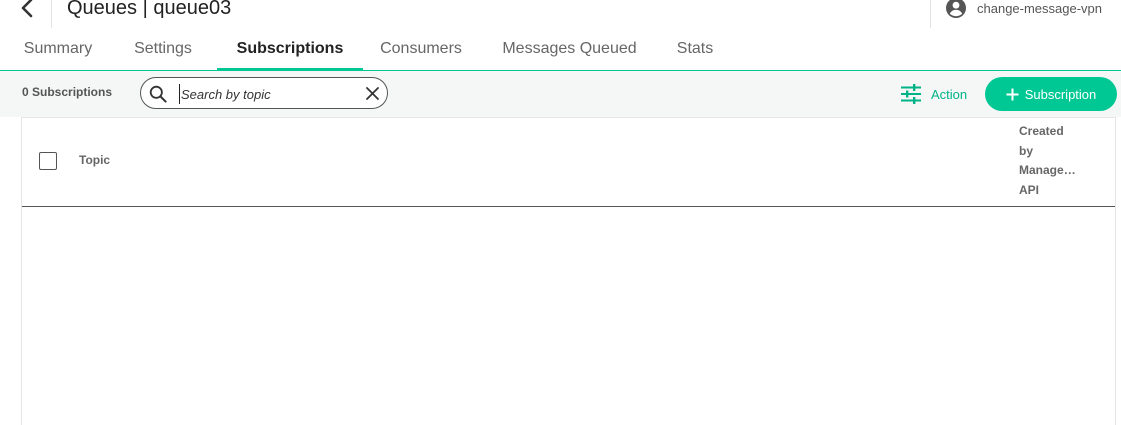 This screenshot has height=425, width=1121. What do you see at coordinates (163, 49) in the screenshot?
I see `tab-settings: Settings` at bounding box center [163, 49].